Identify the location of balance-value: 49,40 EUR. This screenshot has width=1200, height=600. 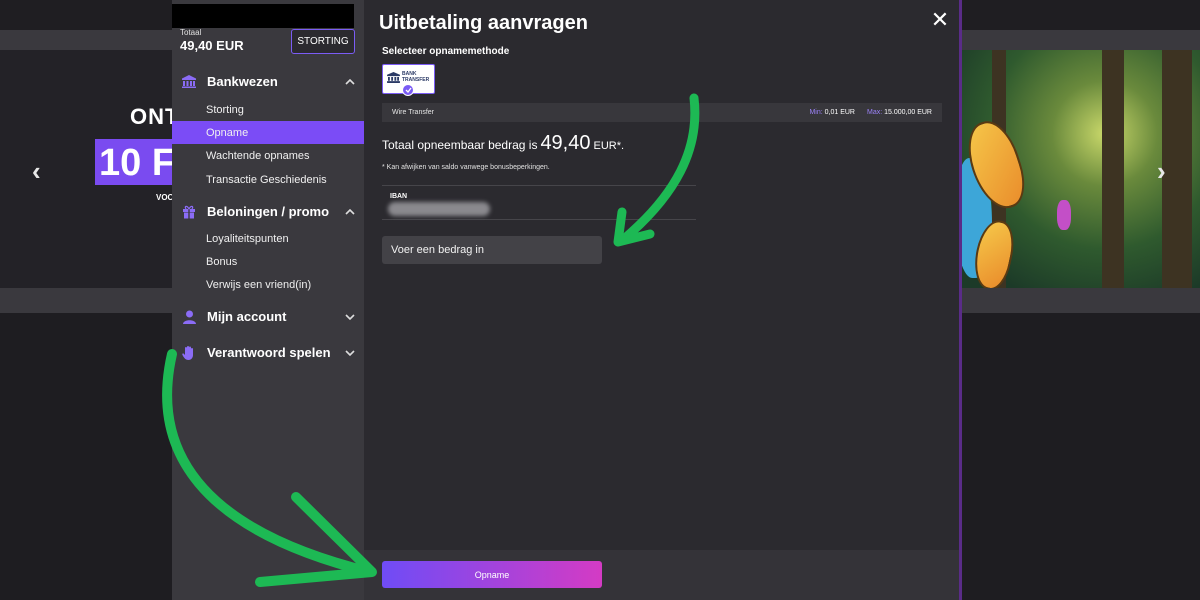
(212, 45).